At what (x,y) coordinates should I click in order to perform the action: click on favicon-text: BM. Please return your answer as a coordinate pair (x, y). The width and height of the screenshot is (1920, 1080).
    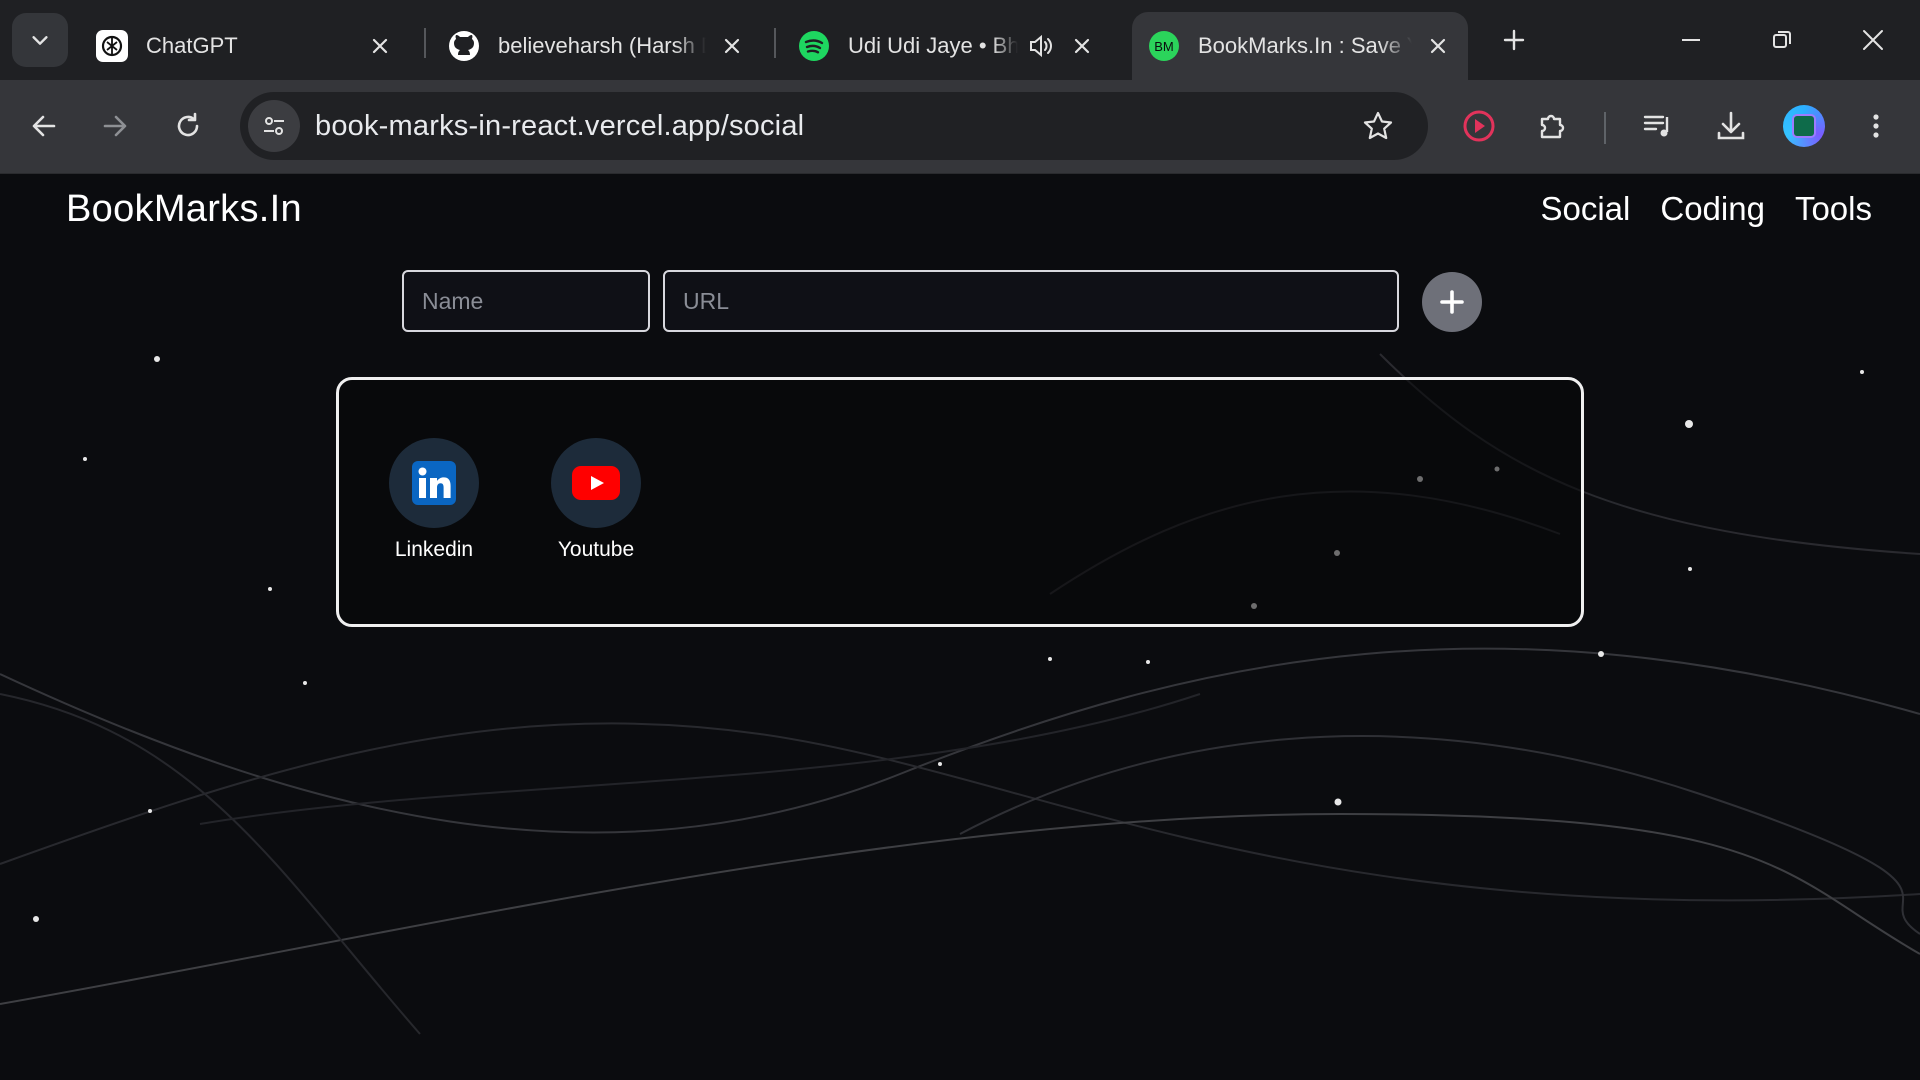
    Looking at the image, I should click on (1164, 46).